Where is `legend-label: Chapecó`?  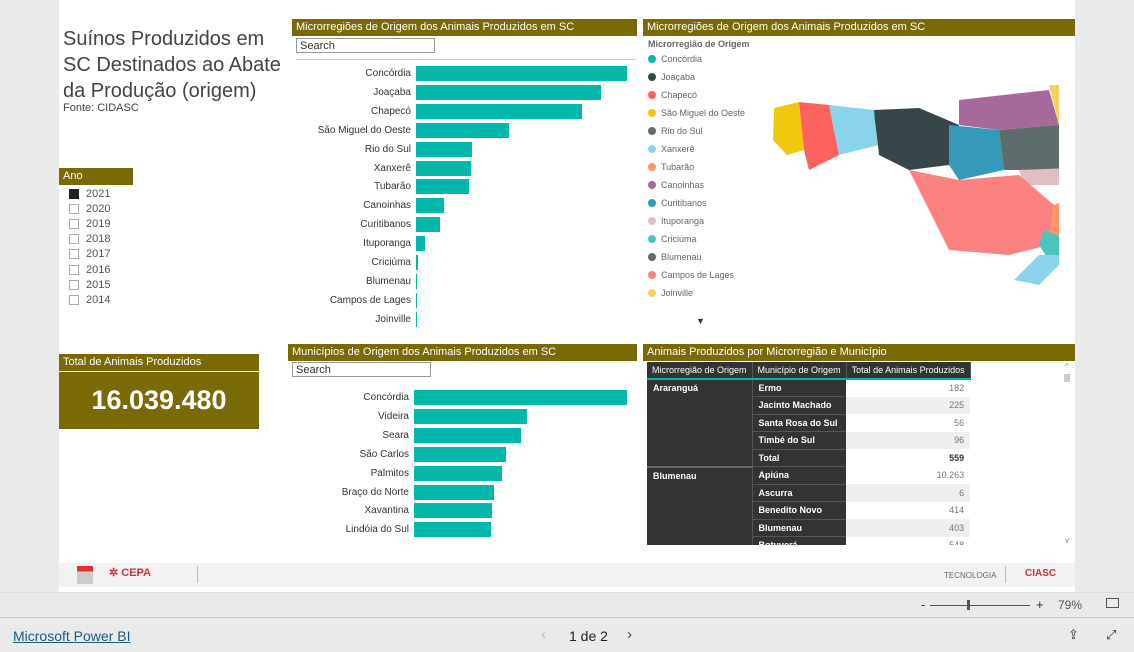 legend-label: Chapecó is located at coordinates (679, 95).